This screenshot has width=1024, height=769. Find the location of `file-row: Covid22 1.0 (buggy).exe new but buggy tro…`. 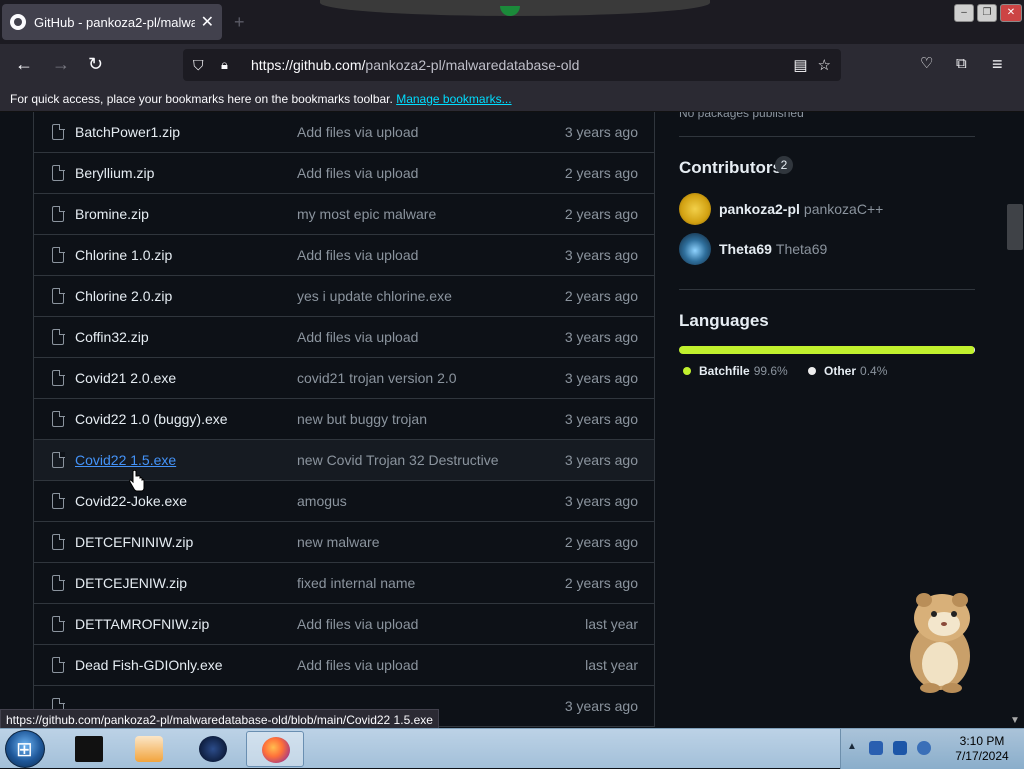

file-row: Covid22 1.0 (buggy).exe new but buggy tro… is located at coordinates (344, 419).